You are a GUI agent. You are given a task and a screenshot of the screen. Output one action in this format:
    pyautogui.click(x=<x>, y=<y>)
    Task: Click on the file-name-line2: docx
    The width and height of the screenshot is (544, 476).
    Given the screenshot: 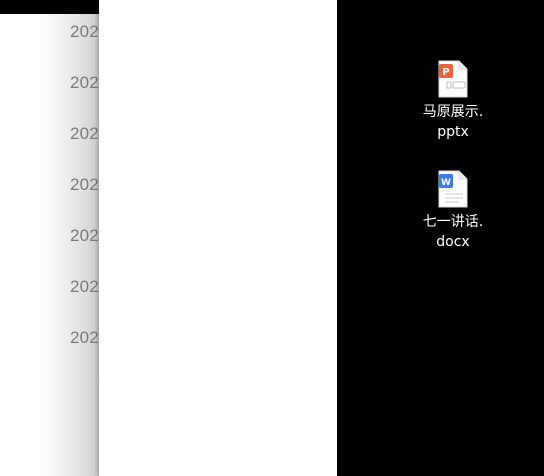 What is the action you would take?
    pyautogui.click(x=453, y=242)
    